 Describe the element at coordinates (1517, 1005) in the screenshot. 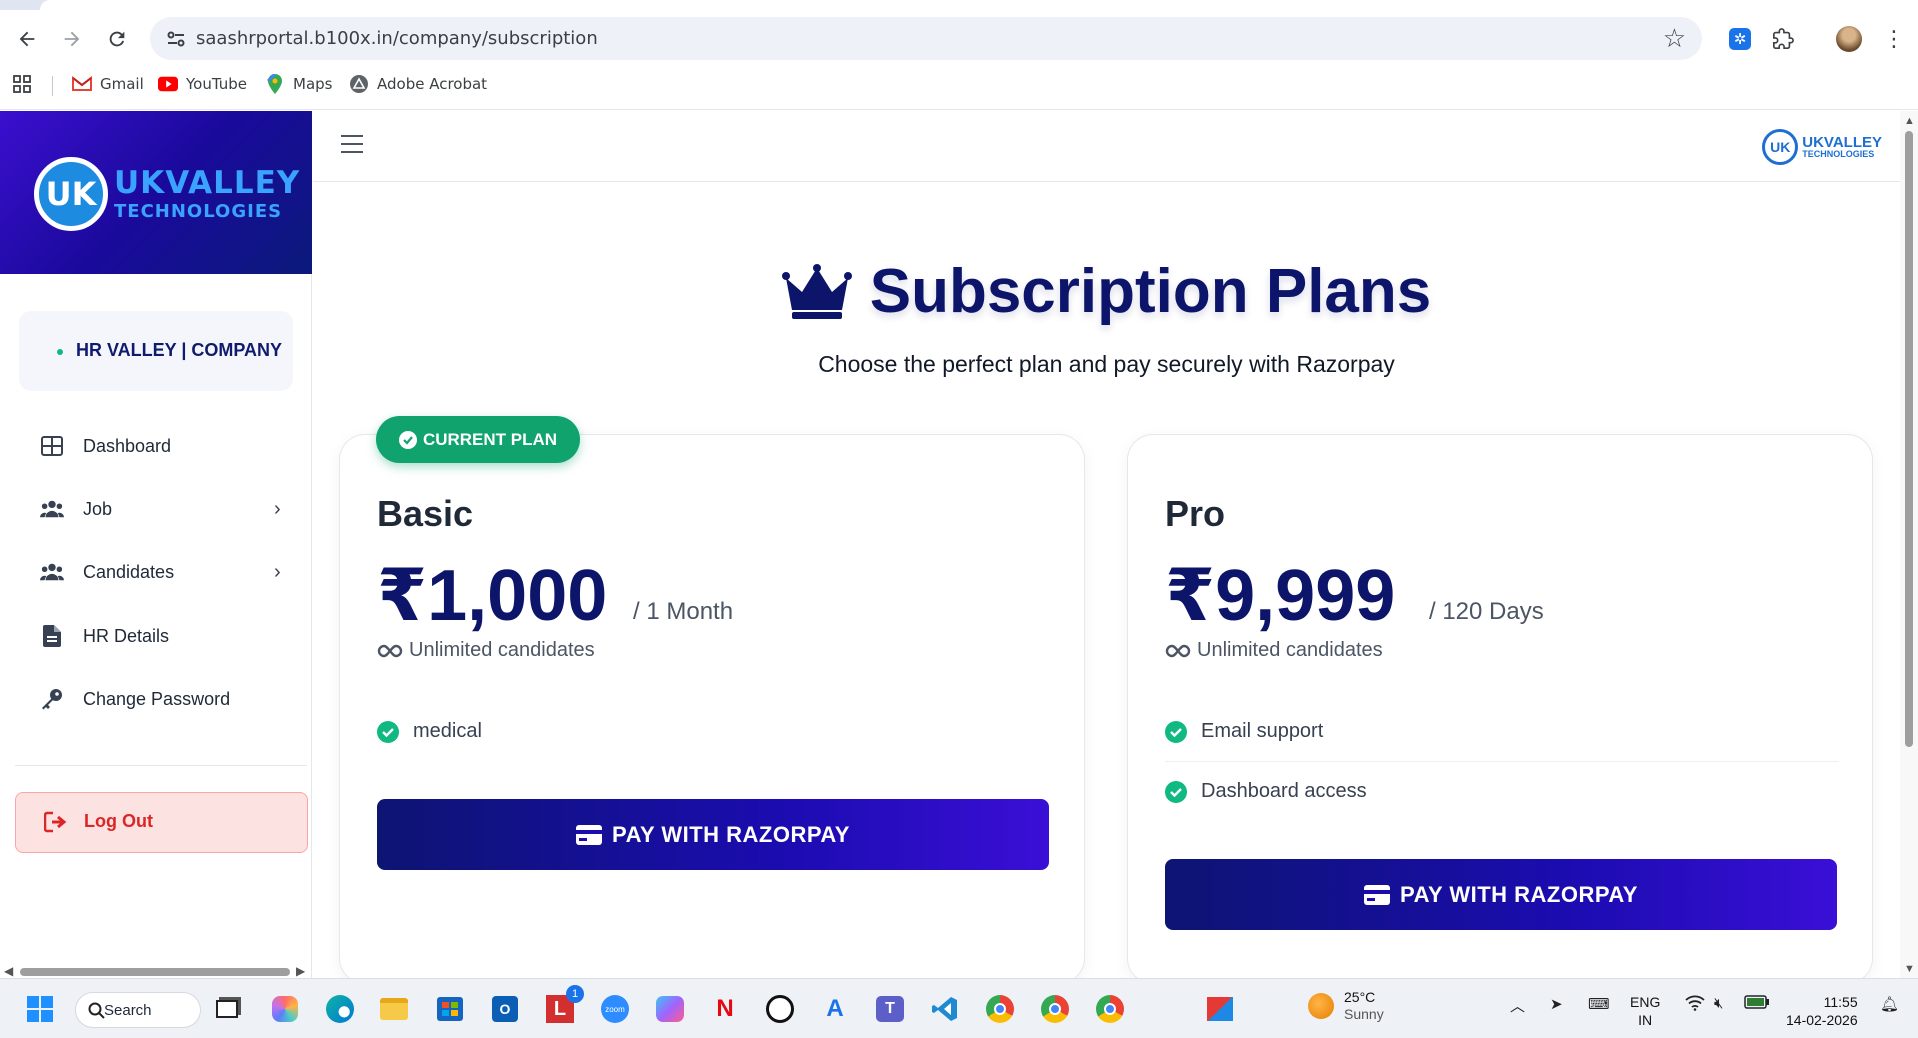

I see `show-hidden-icons-chevron-icon: ︿` at that location.